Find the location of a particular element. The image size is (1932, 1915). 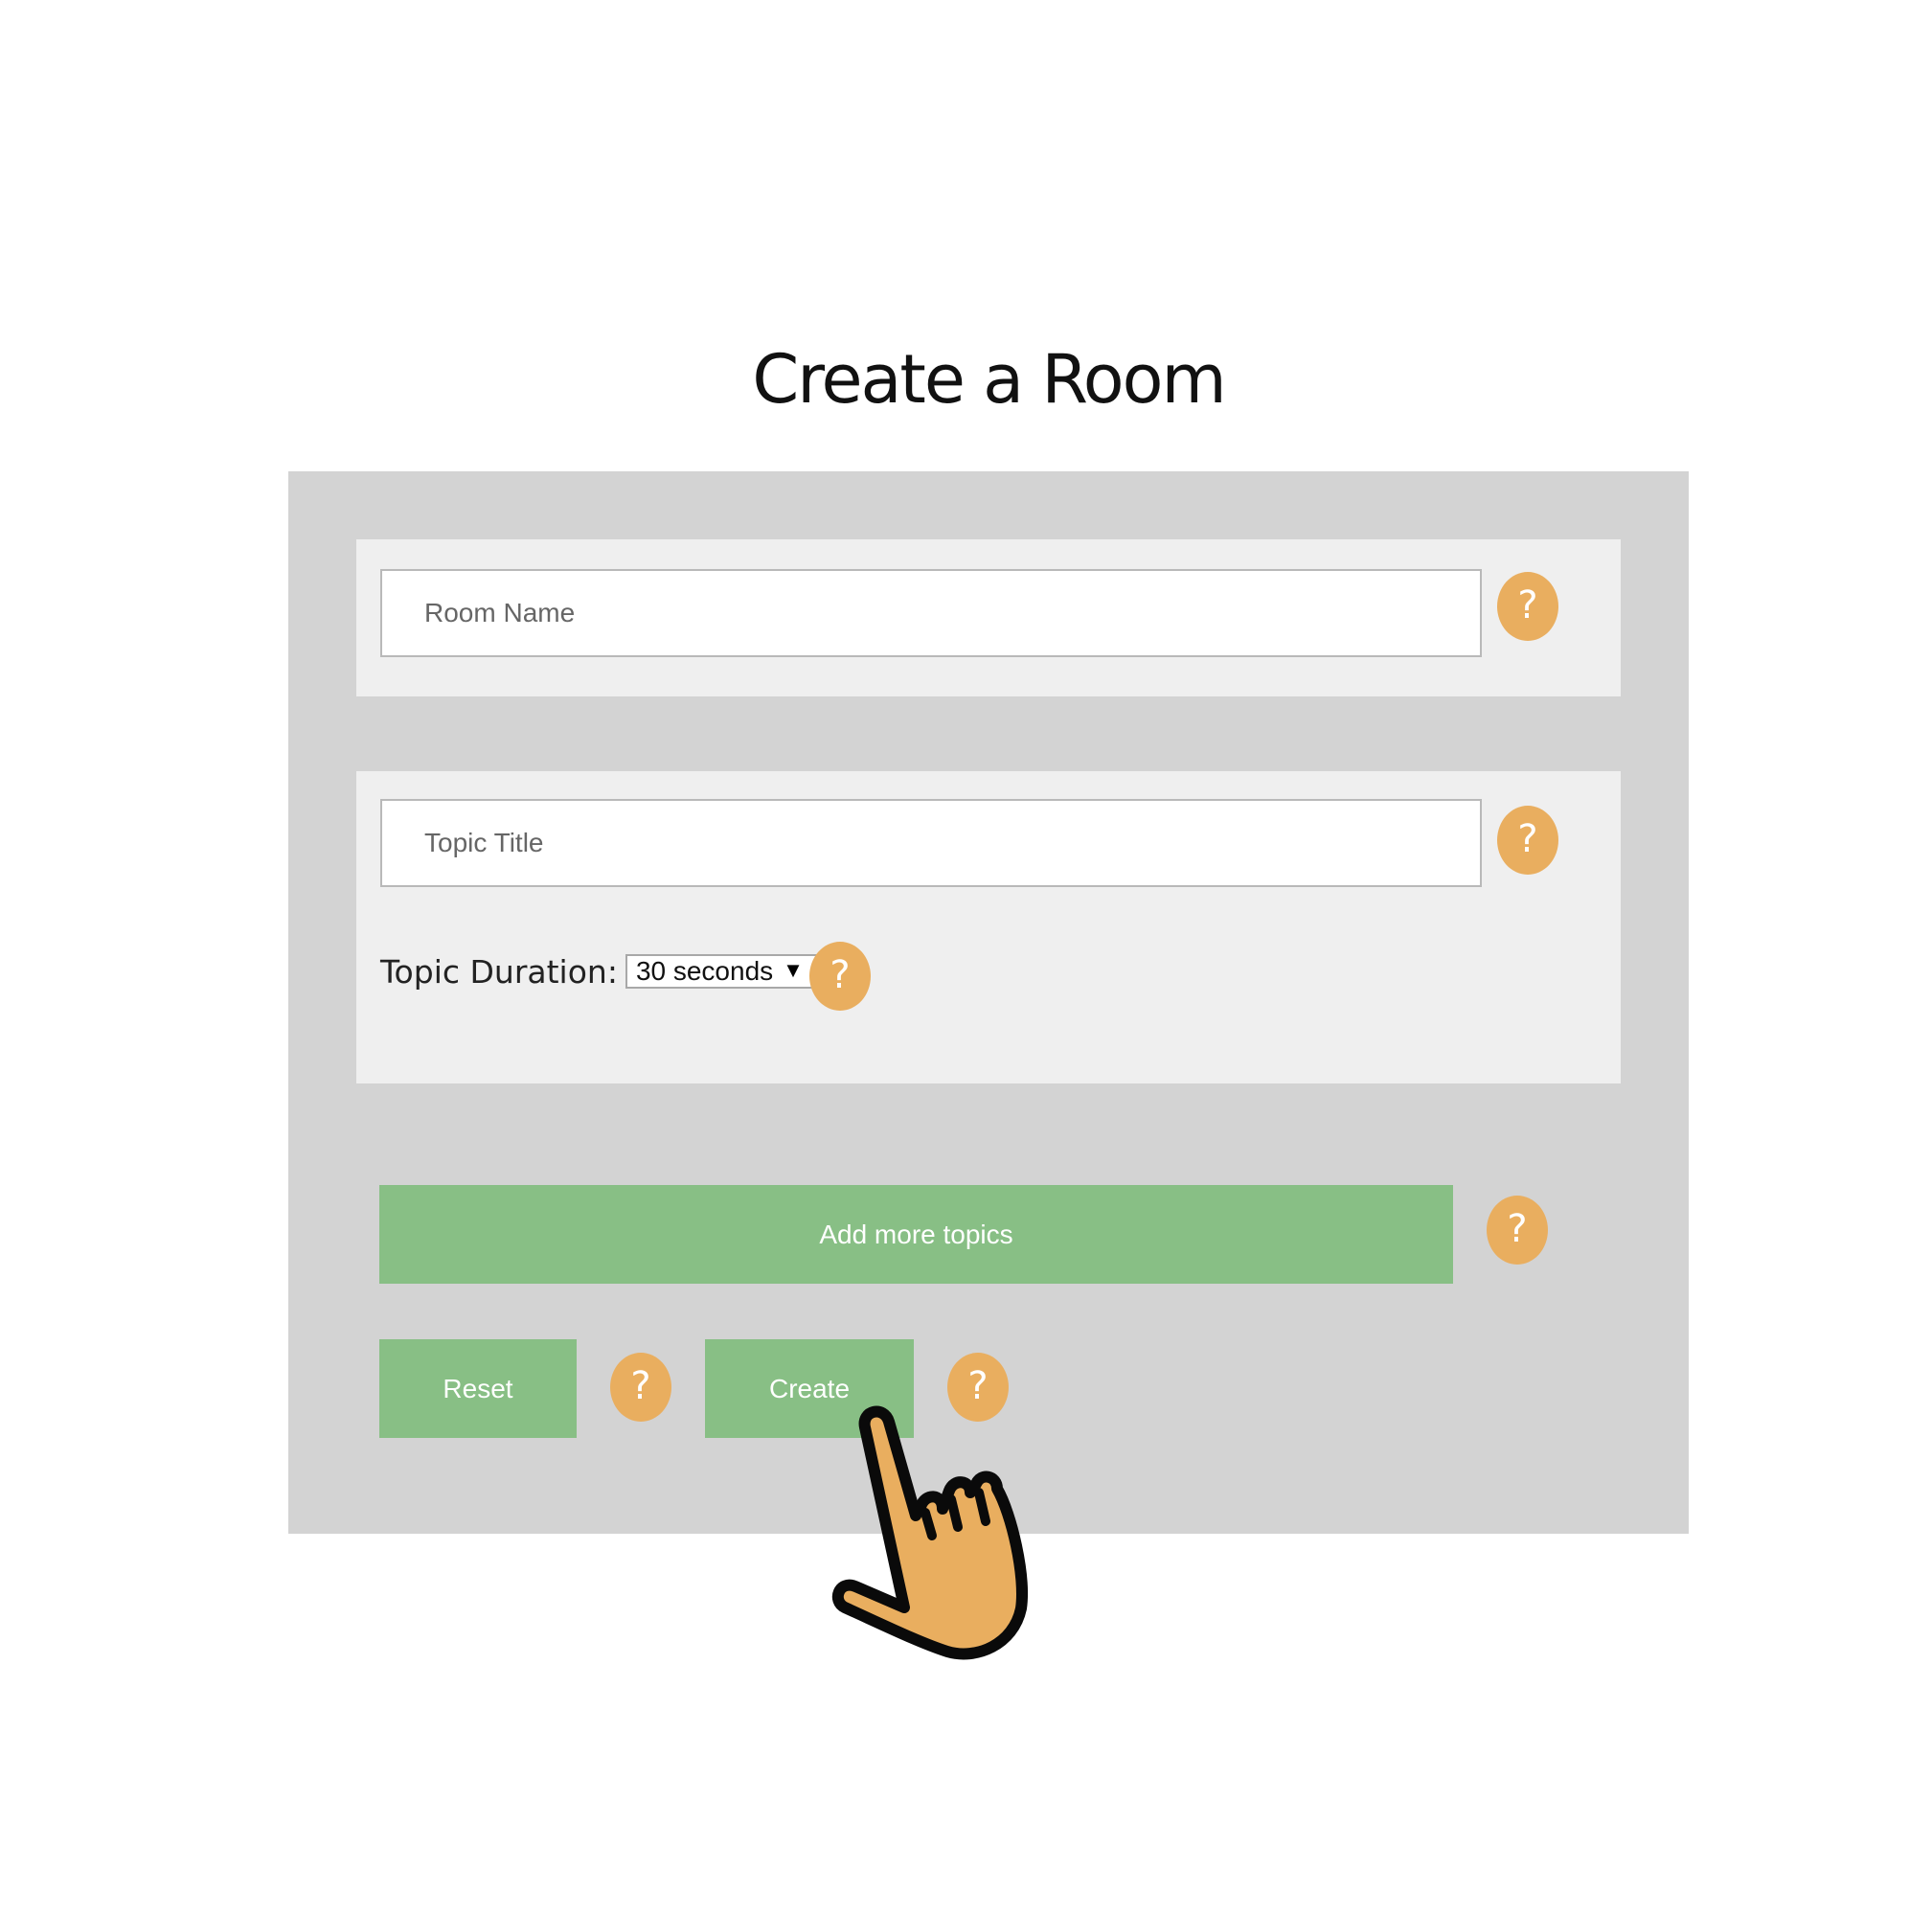

room-name-input is located at coordinates (931, 613).